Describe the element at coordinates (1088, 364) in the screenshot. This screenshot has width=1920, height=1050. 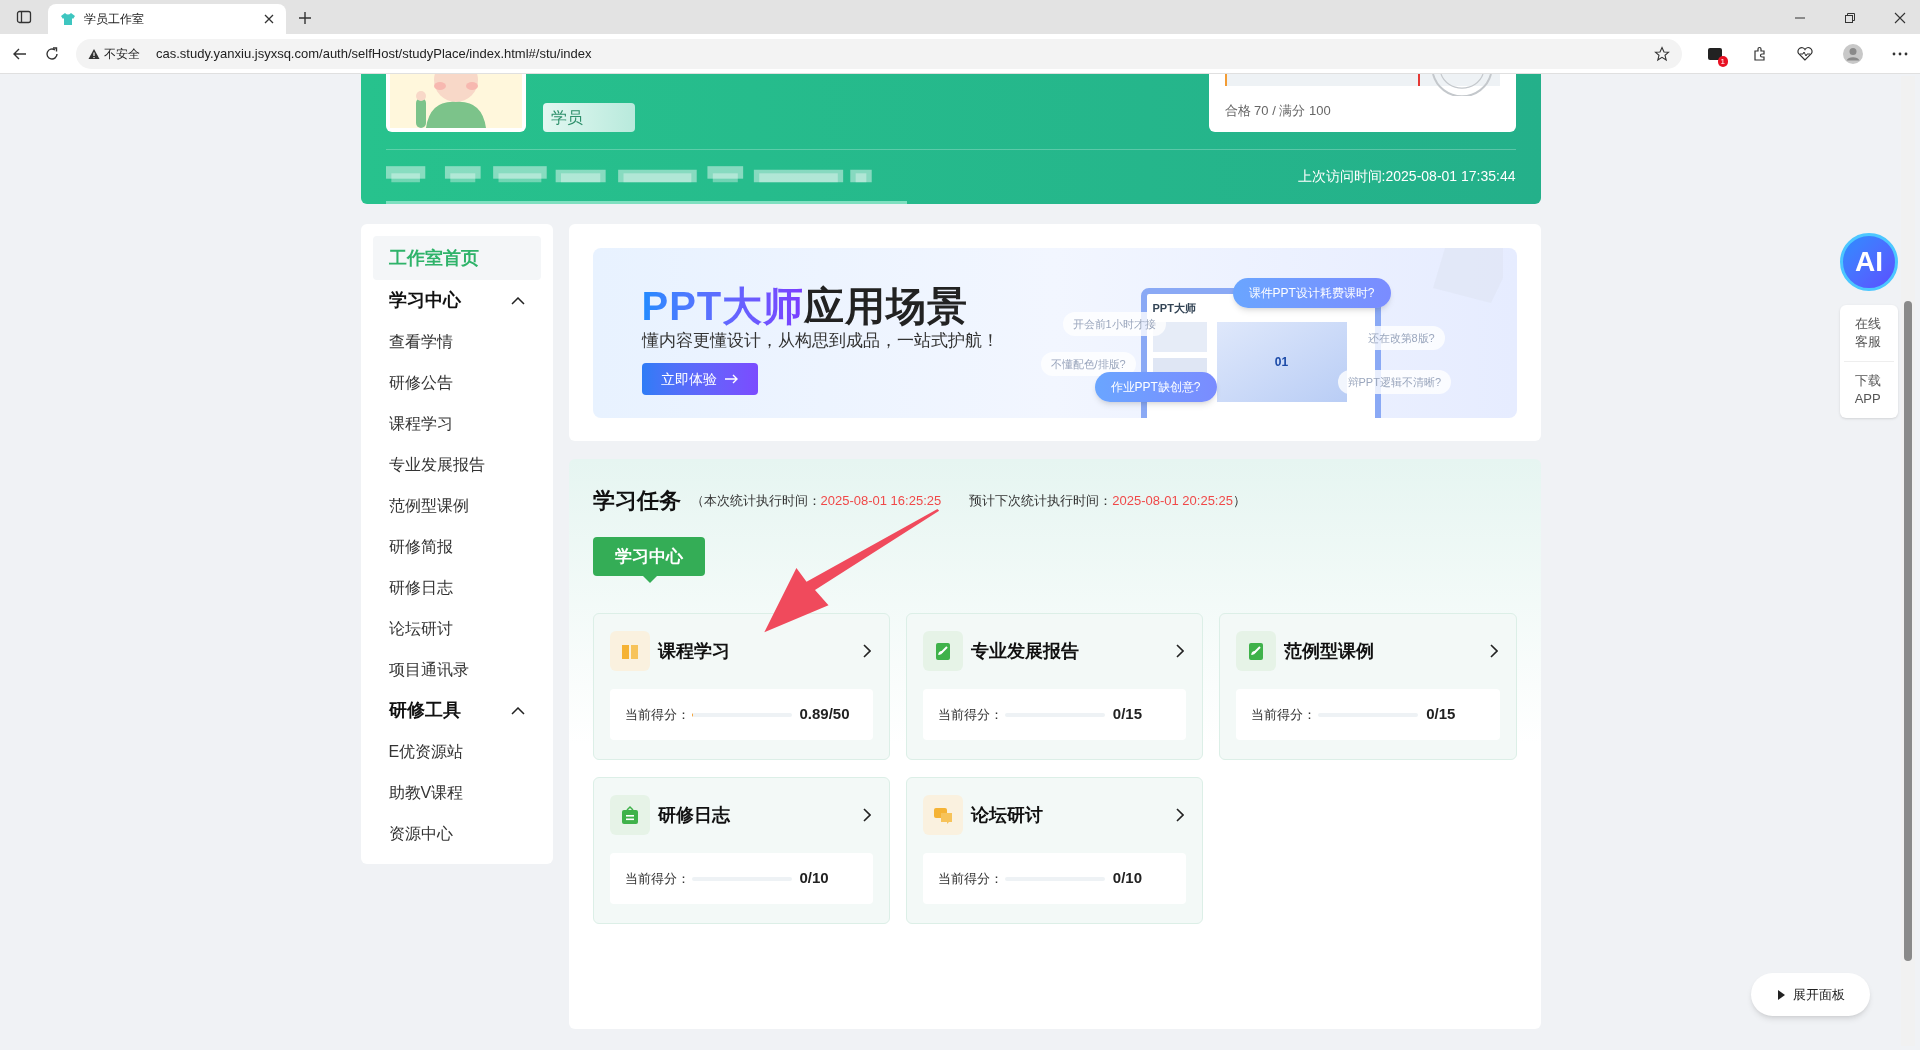
I see `speech-bubble: 不懂配色/排版?` at that location.